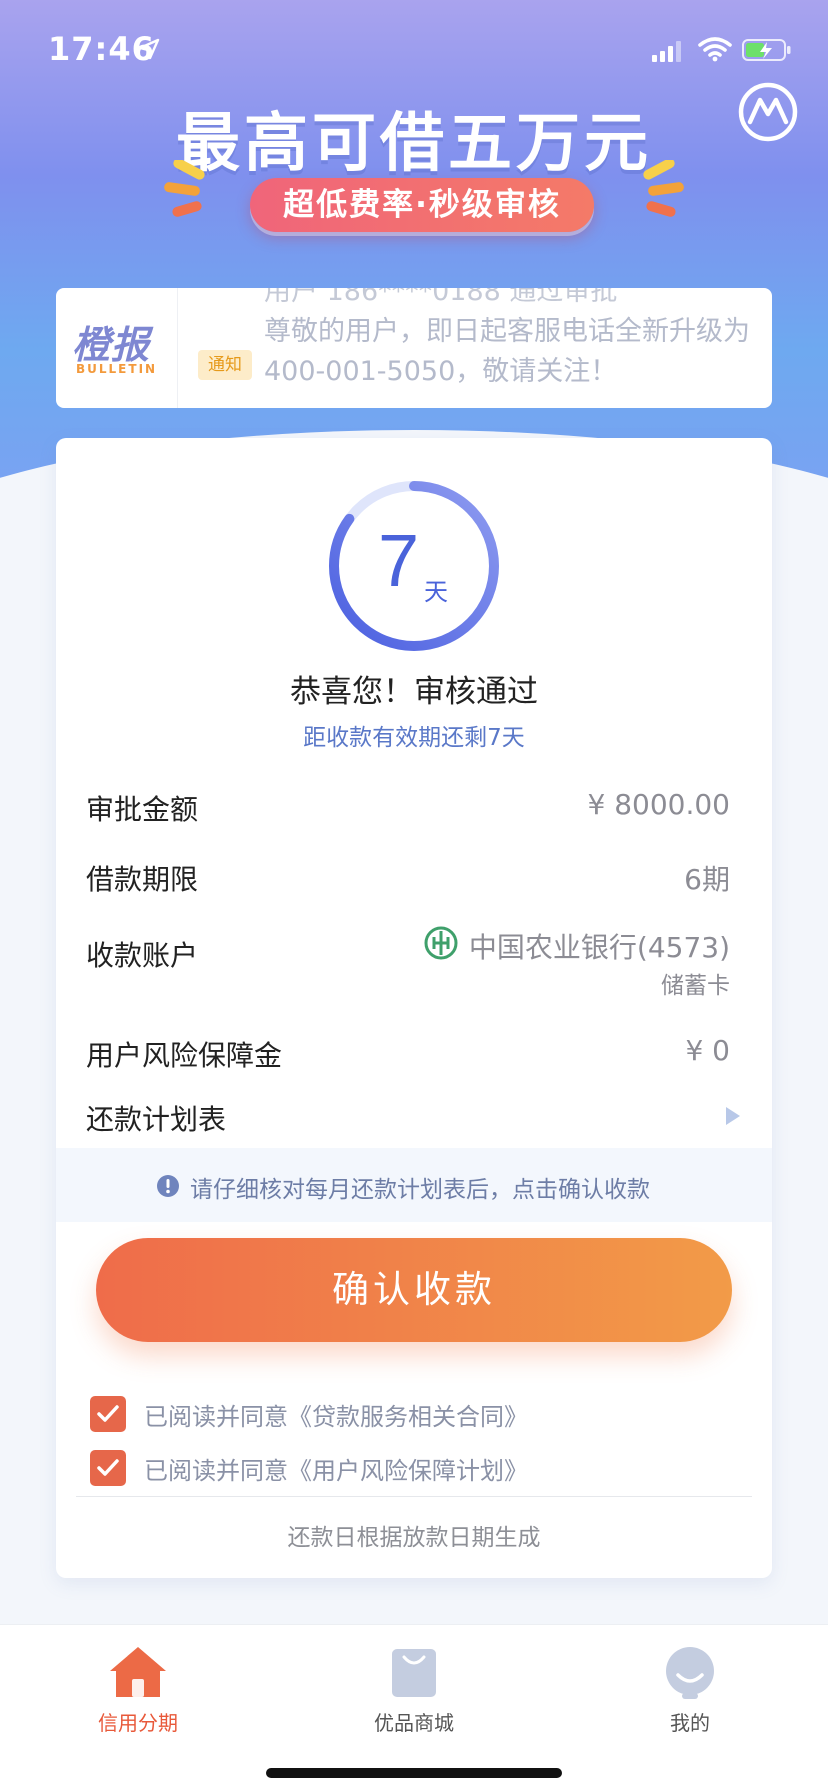 This screenshot has width=828, height=1792. What do you see at coordinates (225, 365) in the screenshot?
I see `bulletin-tag: 通知` at bounding box center [225, 365].